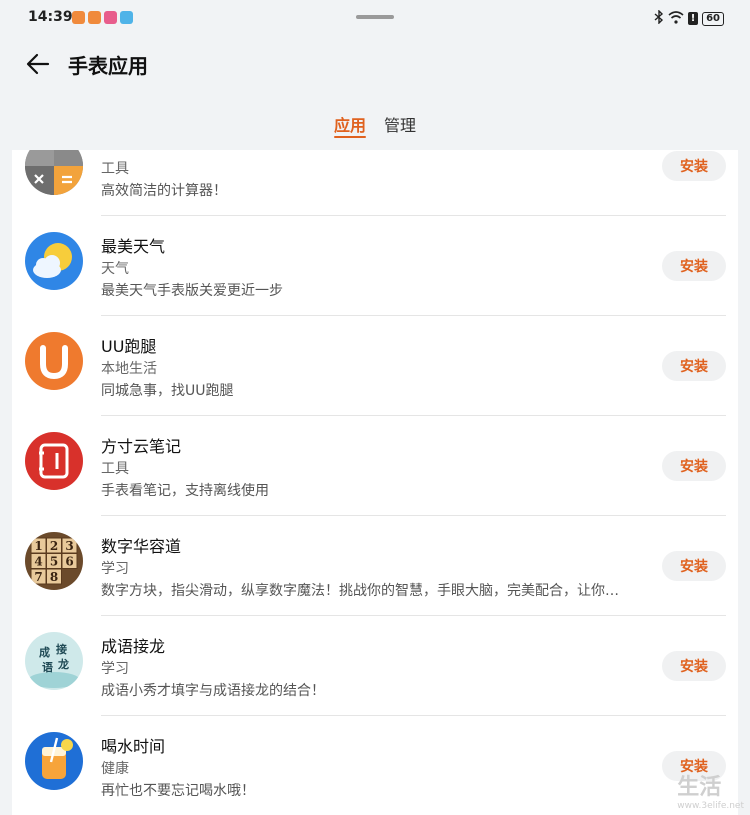 The height and width of the screenshot is (815, 750). What do you see at coordinates (133, 746) in the screenshot?
I see `app-name: 喝水时间` at bounding box center [133, 746].